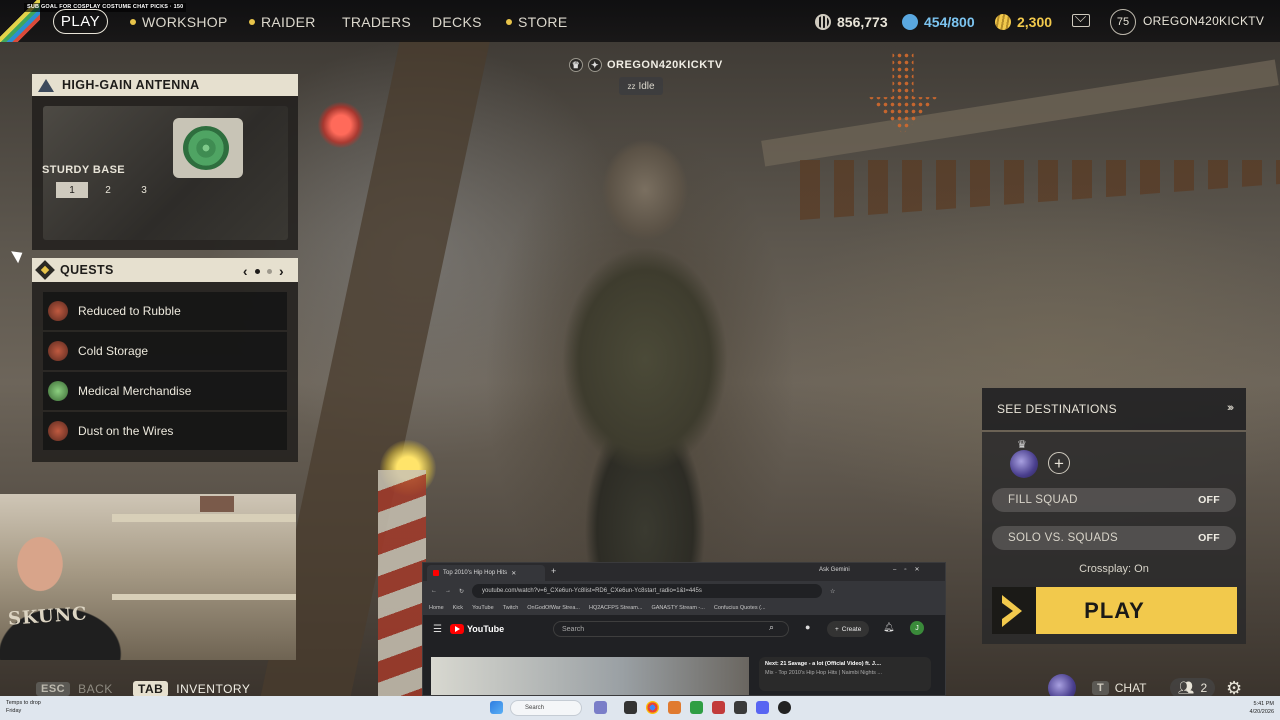 This screenshot has height=720, width=1280. Describe the element at coordinates (1114, 610) in the screenshot. I see `play-button: PLAY` at that location.